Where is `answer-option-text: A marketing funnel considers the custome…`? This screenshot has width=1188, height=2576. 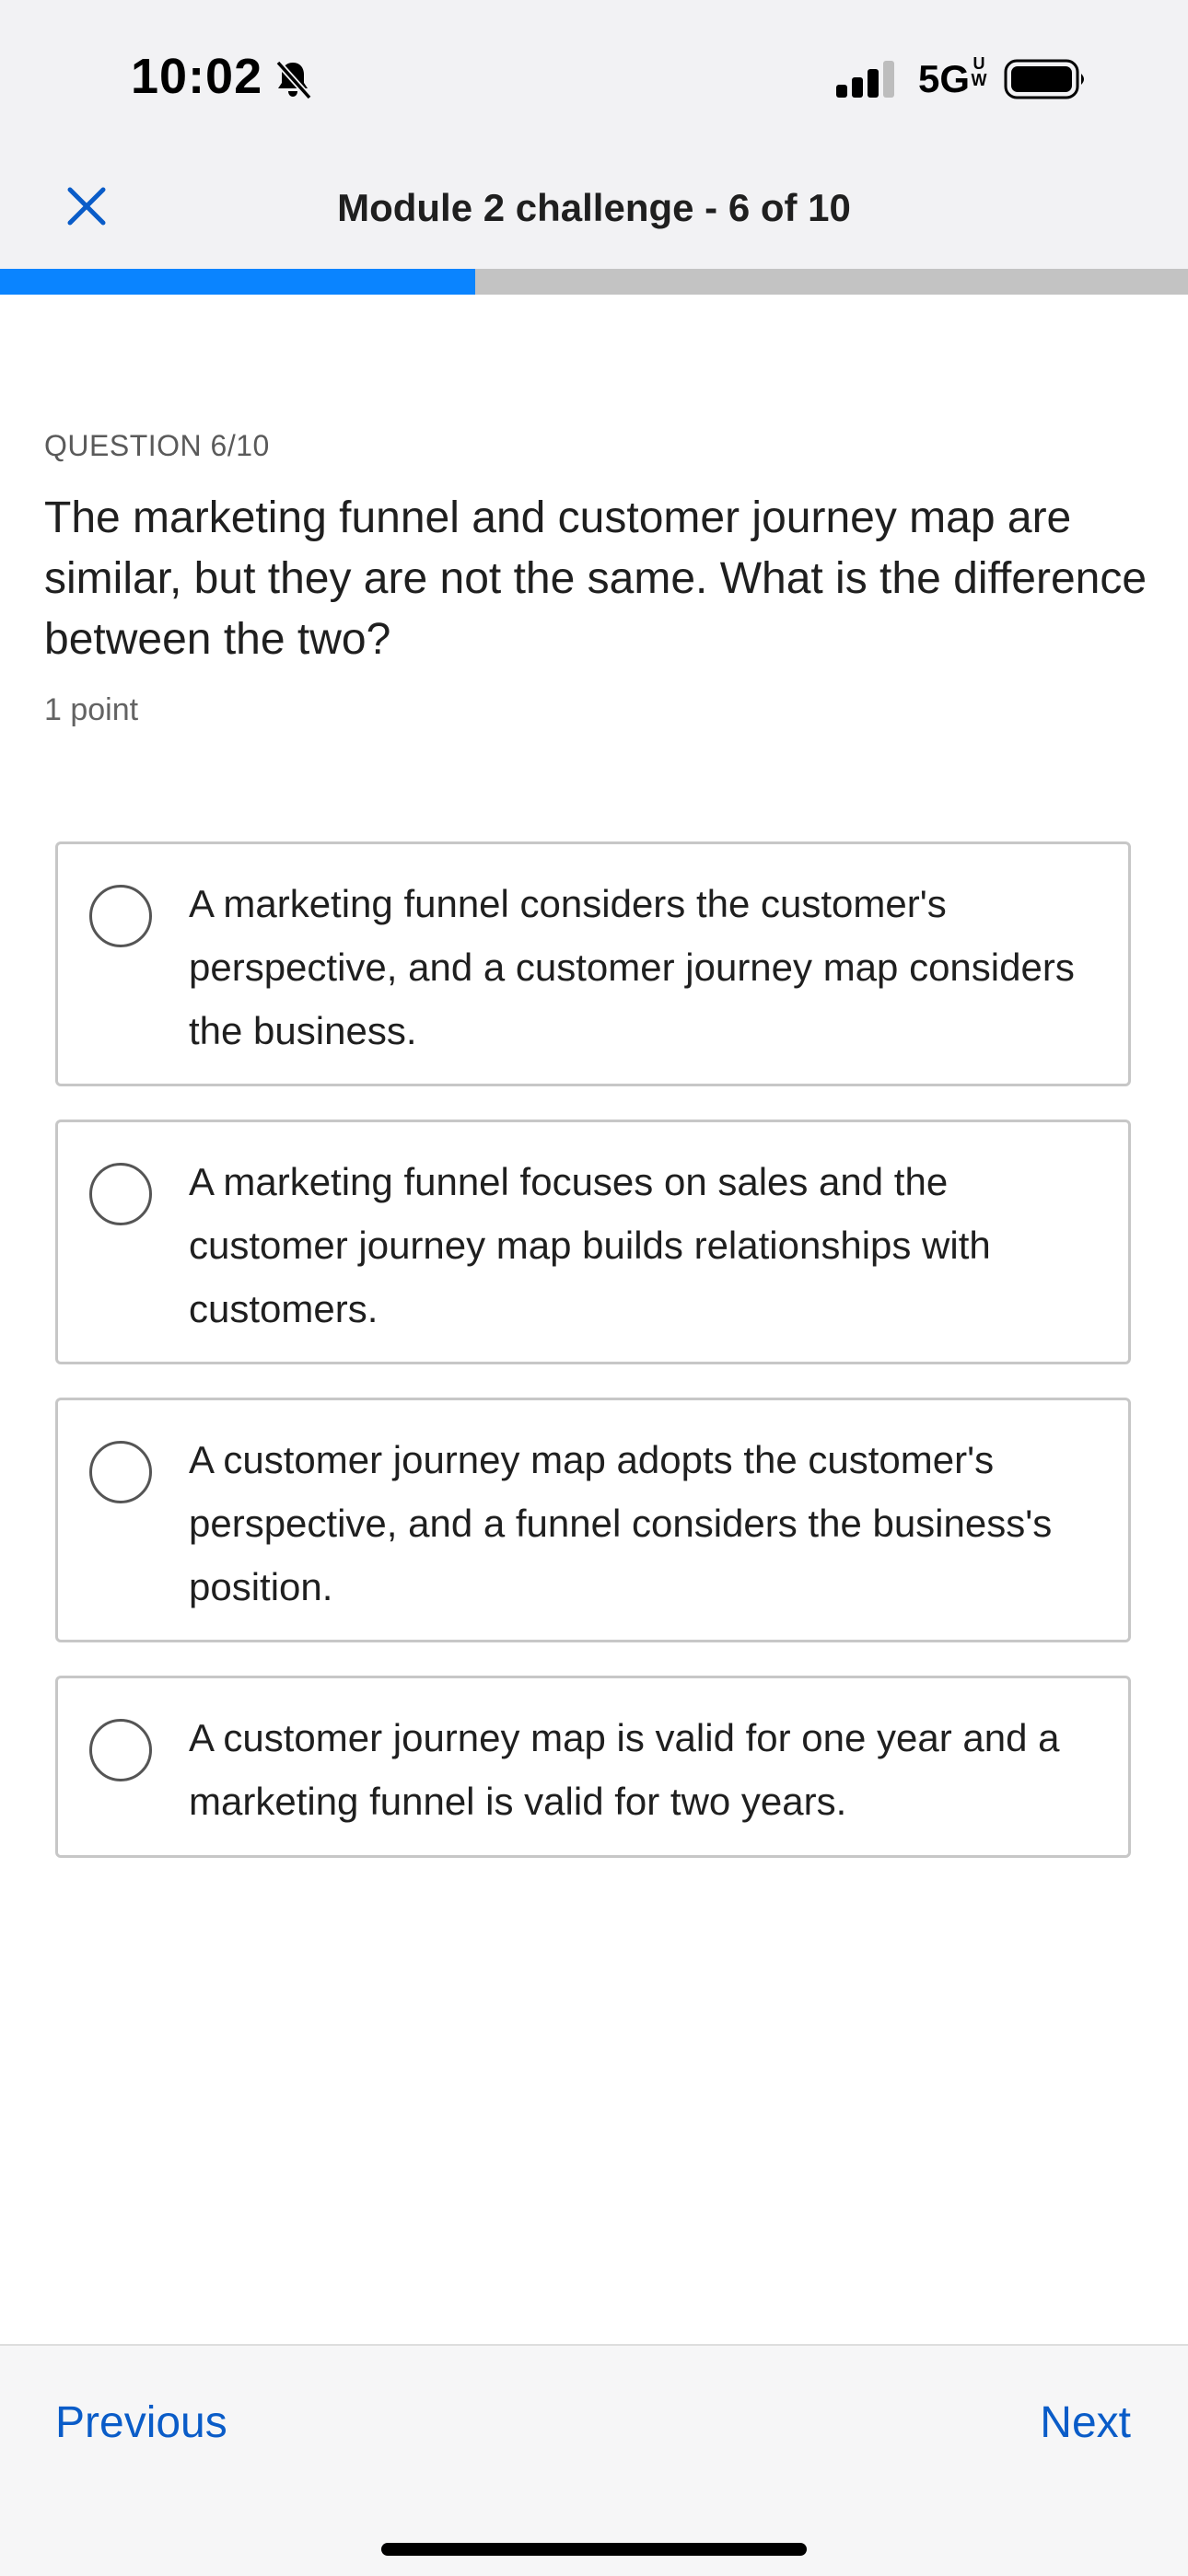 answer-option-text: A marketing funnel considers the custome… is located at coordinates (632, 967).